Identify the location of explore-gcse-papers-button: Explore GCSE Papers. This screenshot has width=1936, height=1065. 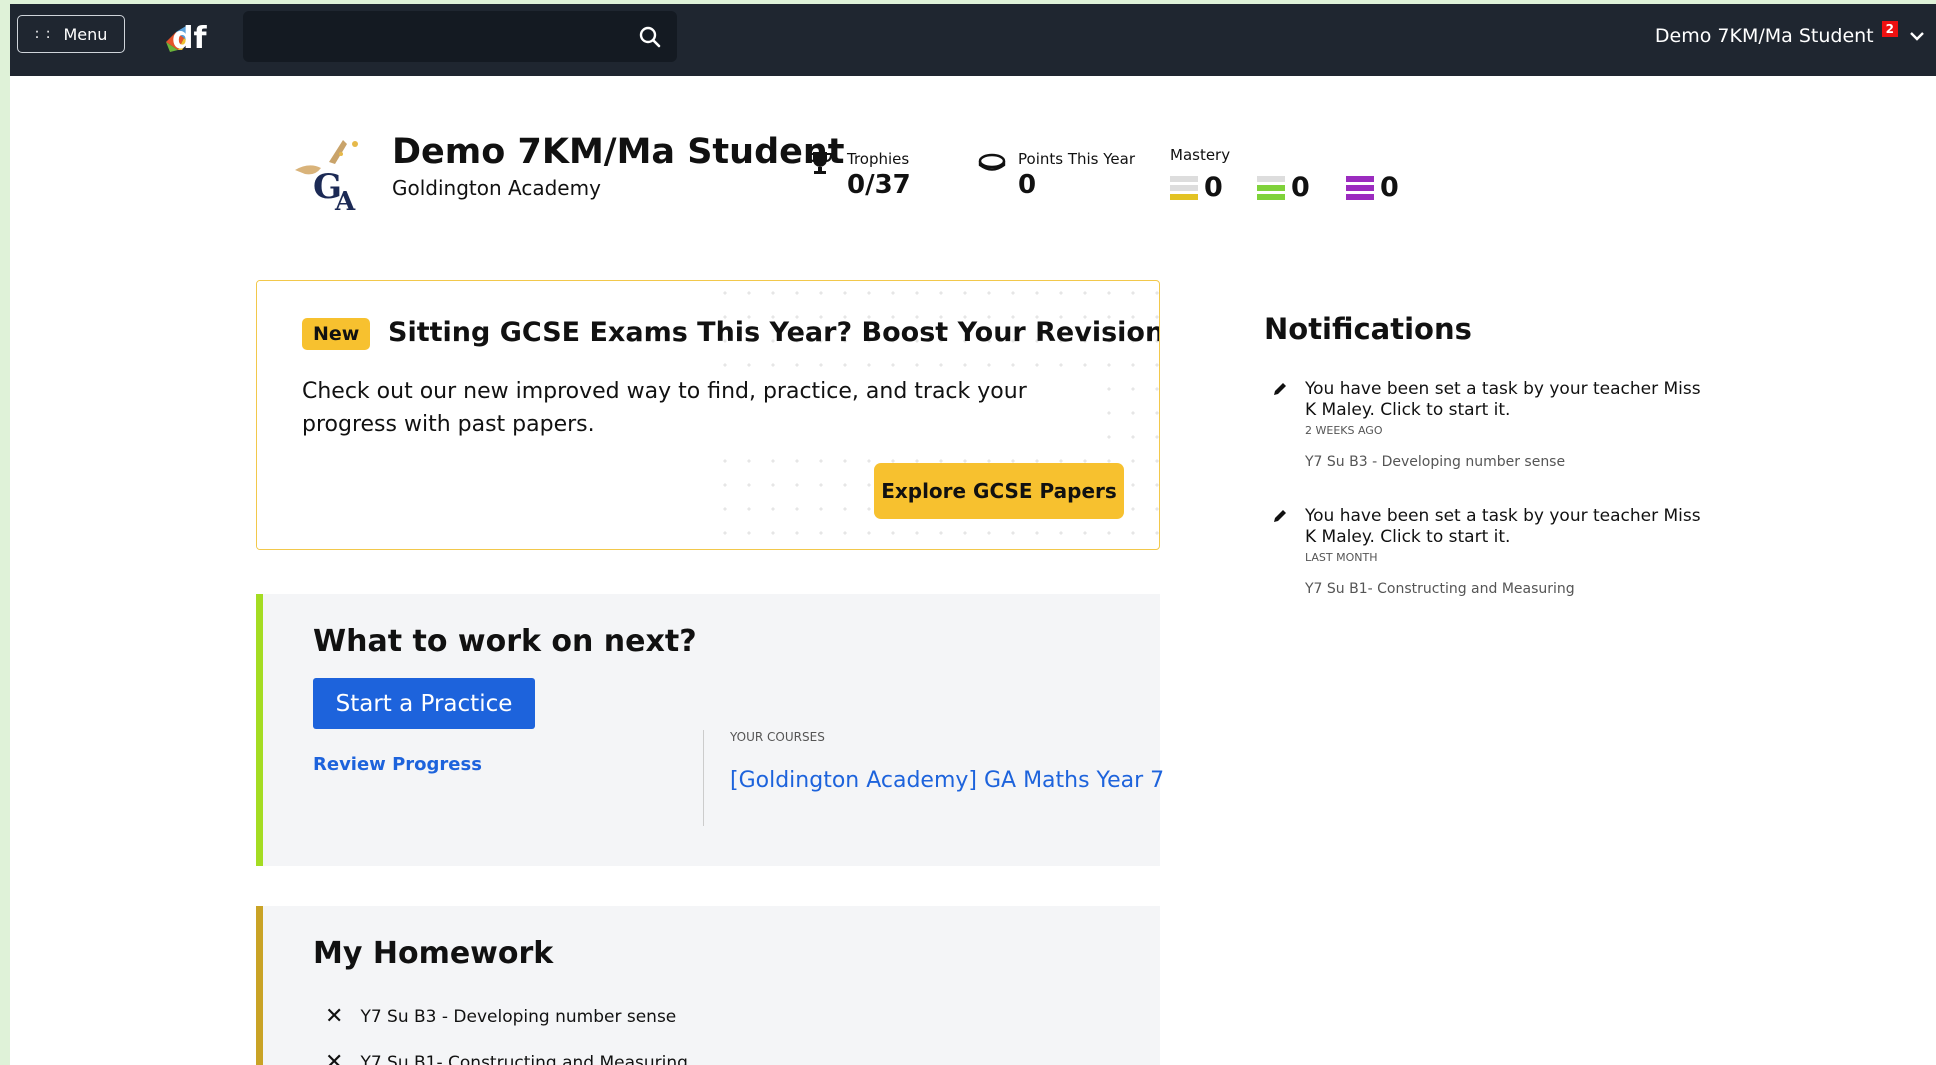
(999, 491).